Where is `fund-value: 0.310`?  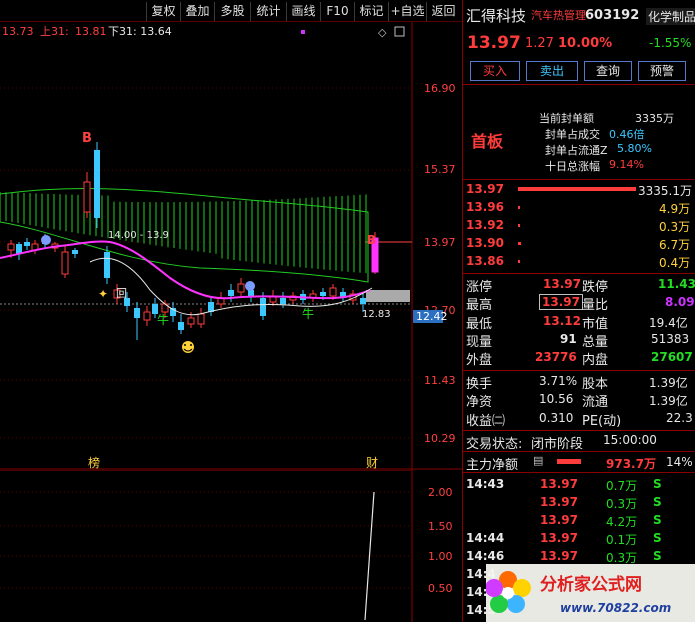
fund-value: 0.310 is located at coordinates (556, 418).